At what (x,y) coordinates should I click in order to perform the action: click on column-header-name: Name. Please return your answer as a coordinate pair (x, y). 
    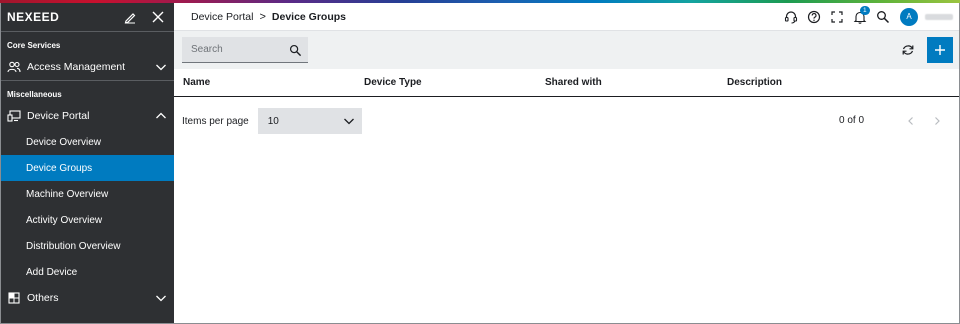
    Looking at the image, I should click on (196, 82).